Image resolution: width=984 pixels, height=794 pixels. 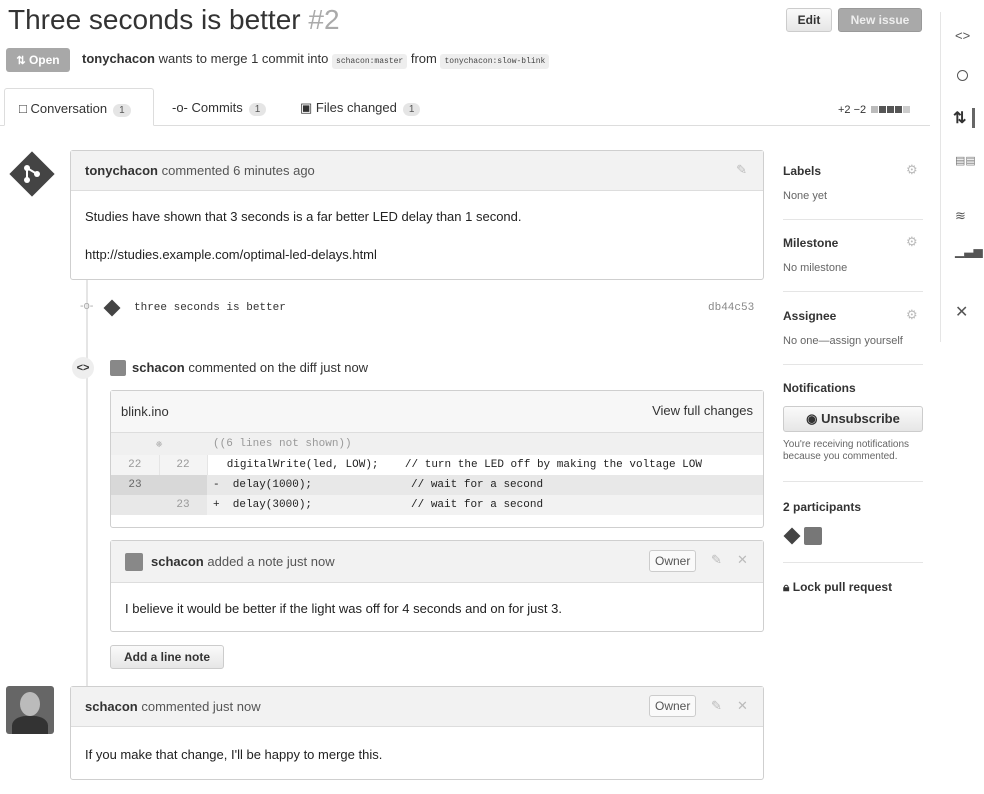 I want to click on labels-value: None yet, so click(x=805, y=196).